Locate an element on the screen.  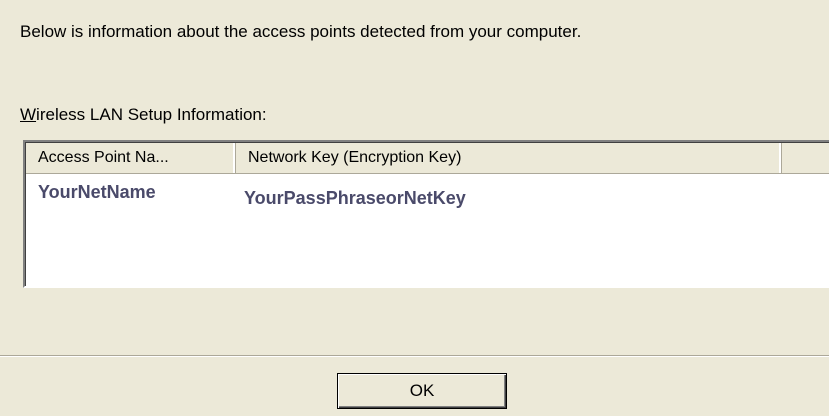
list-item: YourNetName YourPassPhraseorNetKey is located at coordinates (427, 191).